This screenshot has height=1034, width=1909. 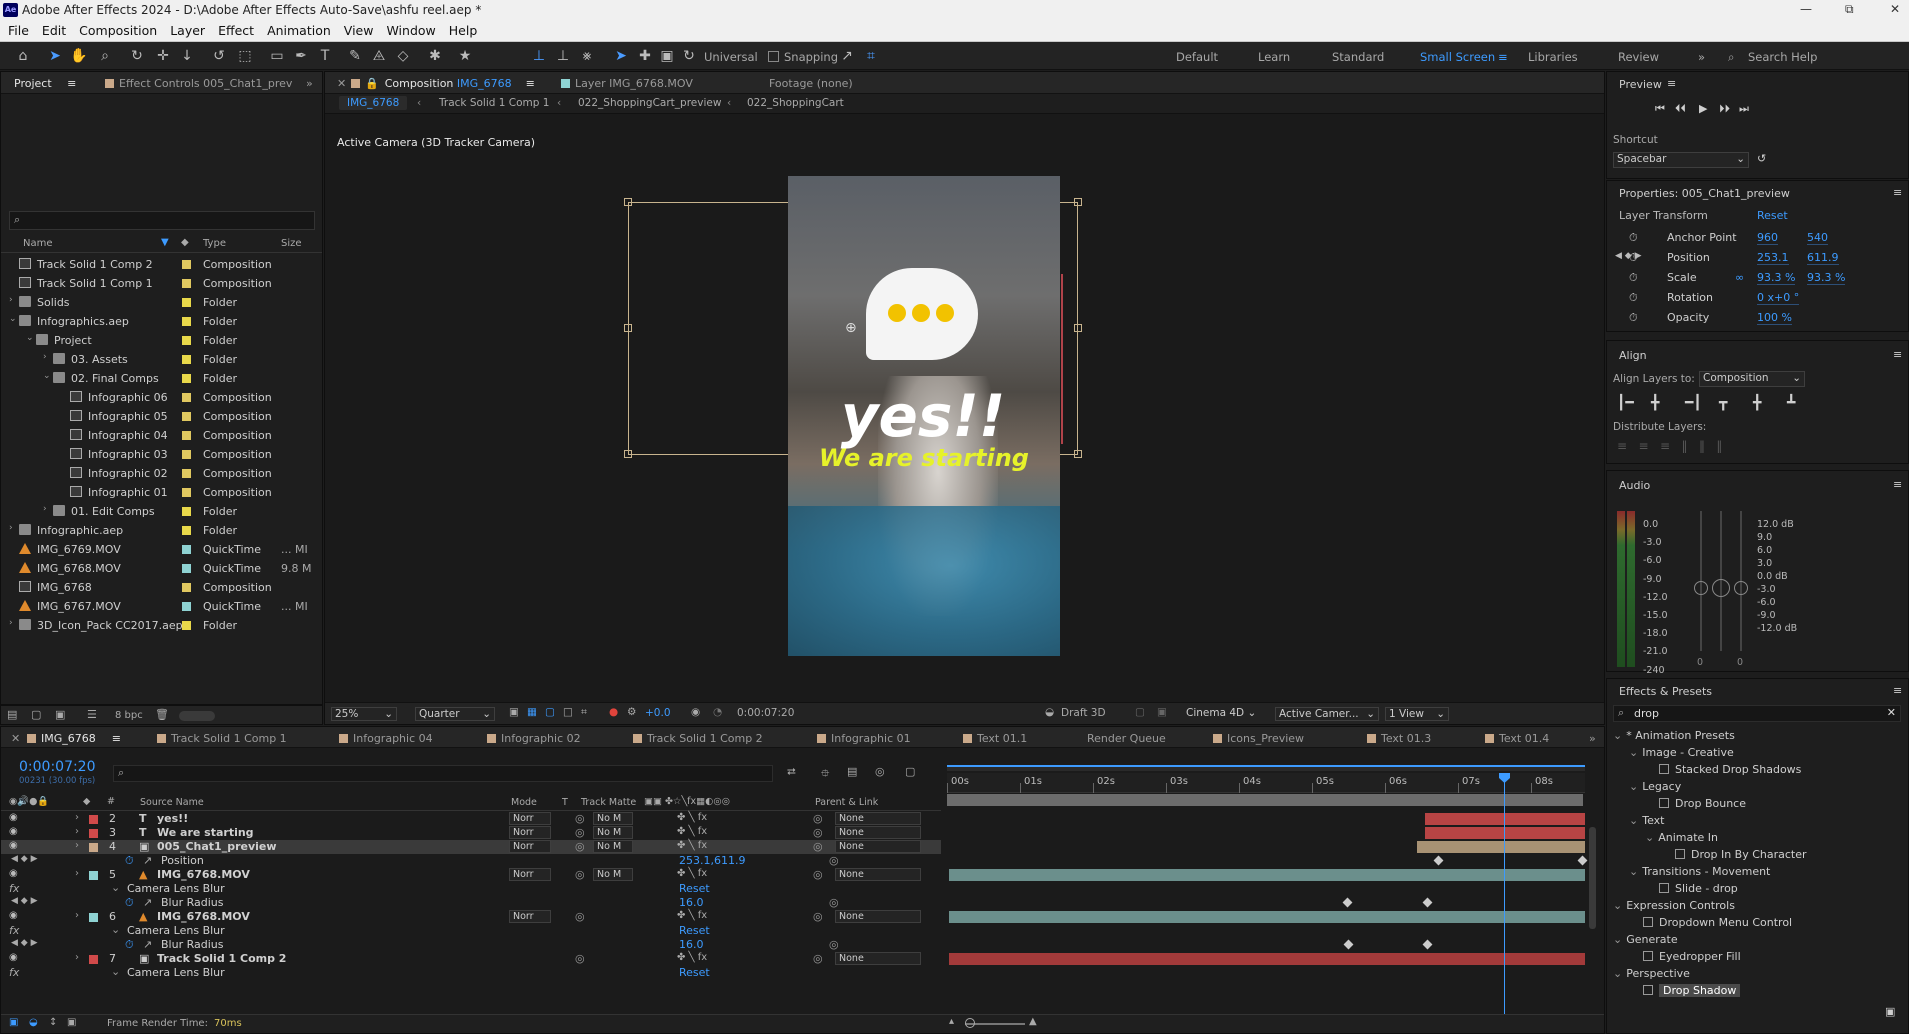 What do you see at coordinates (1438, 860) in the screenshot?
I see `keyframe-icon` at bounding box center [1438, 860].